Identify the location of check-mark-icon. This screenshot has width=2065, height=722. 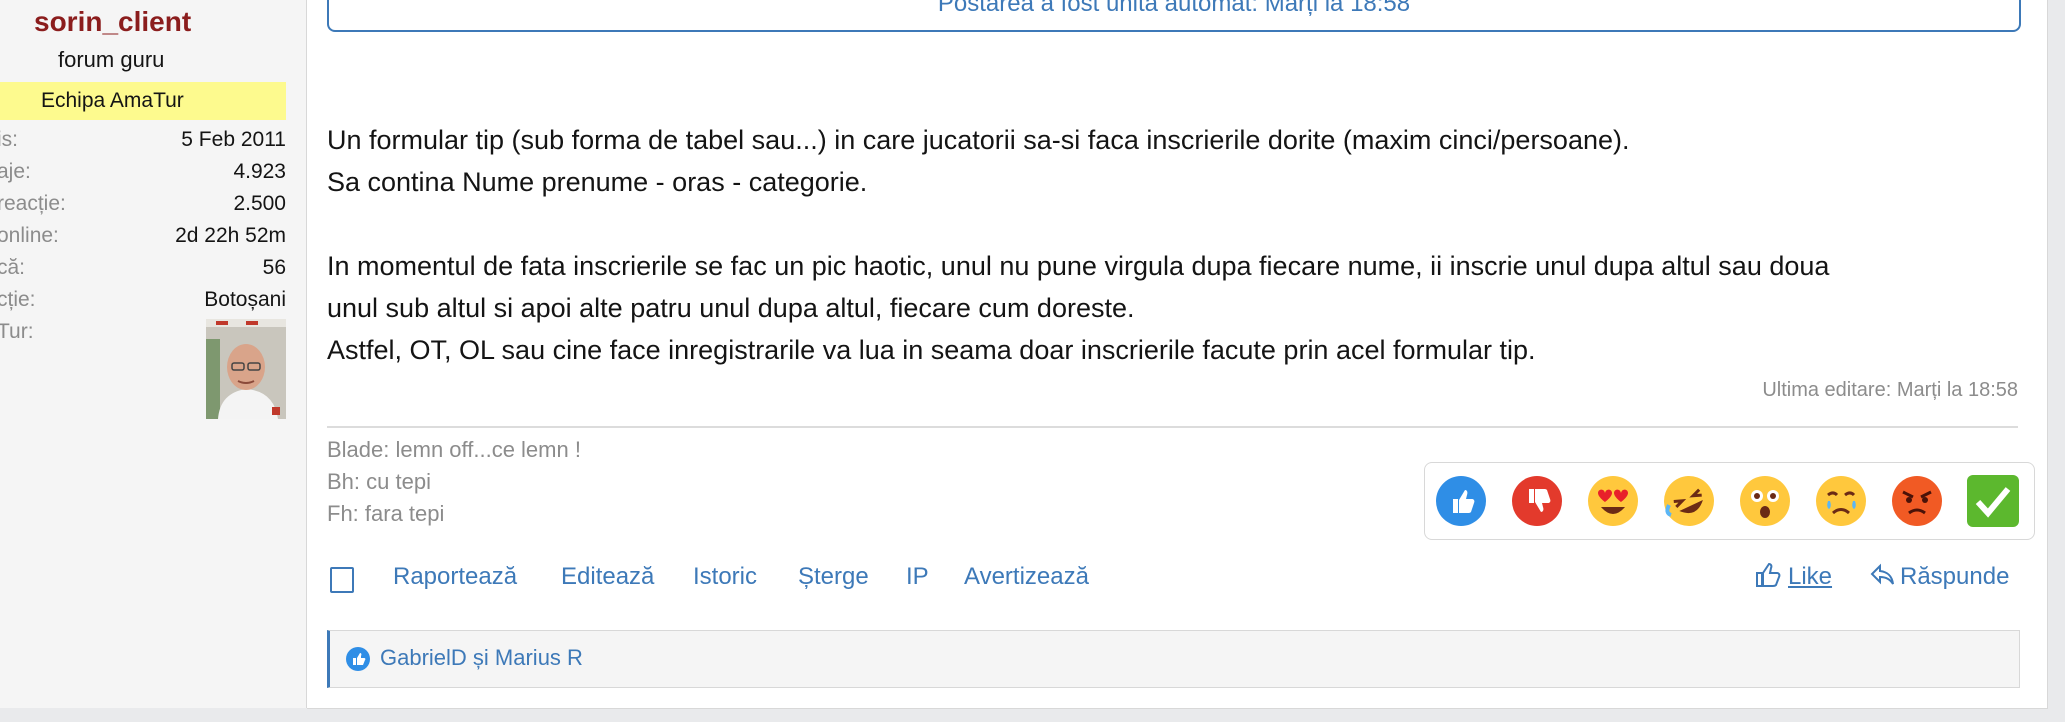
(1993, 501).